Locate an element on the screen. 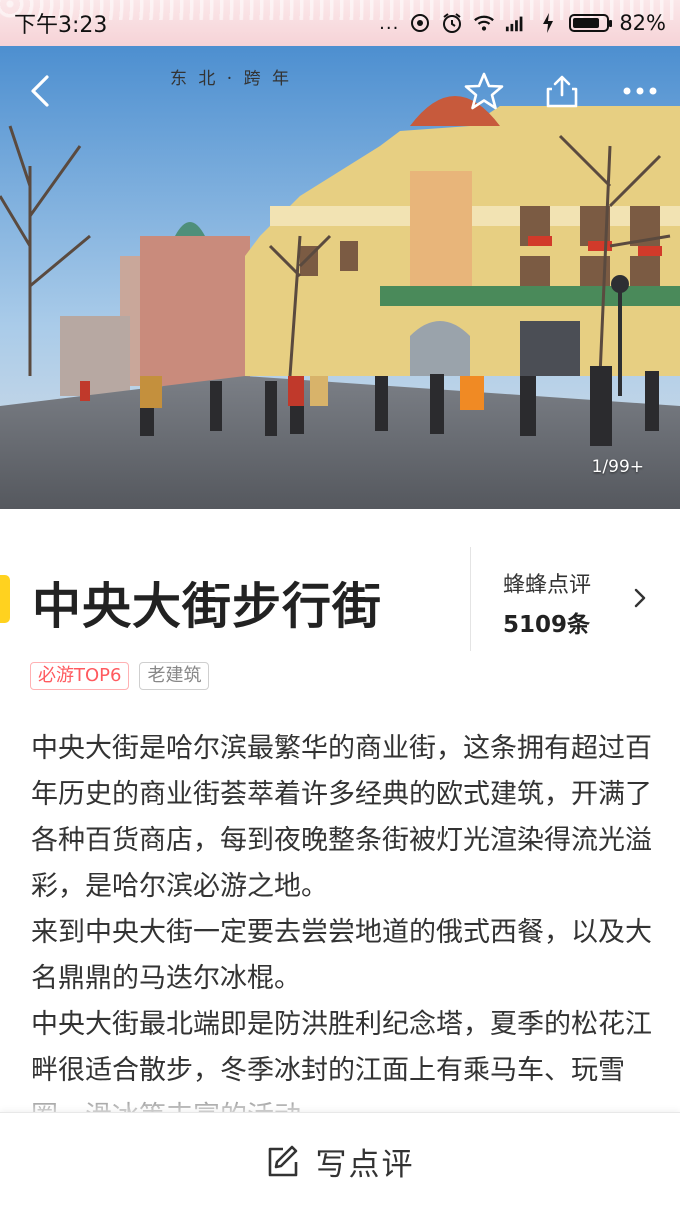  more-icon is located at coordinates (640, 91).